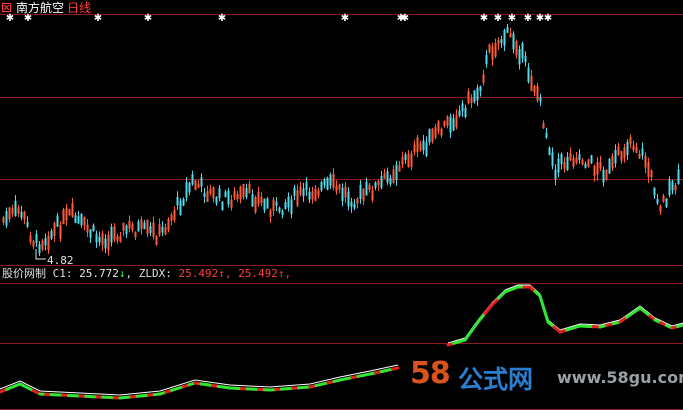 This screenshot has height=410, width=683. Describe the element at coordinates (221, 273) in the screenshot. I see `zldx-arrow-icon: ↑` at that location.